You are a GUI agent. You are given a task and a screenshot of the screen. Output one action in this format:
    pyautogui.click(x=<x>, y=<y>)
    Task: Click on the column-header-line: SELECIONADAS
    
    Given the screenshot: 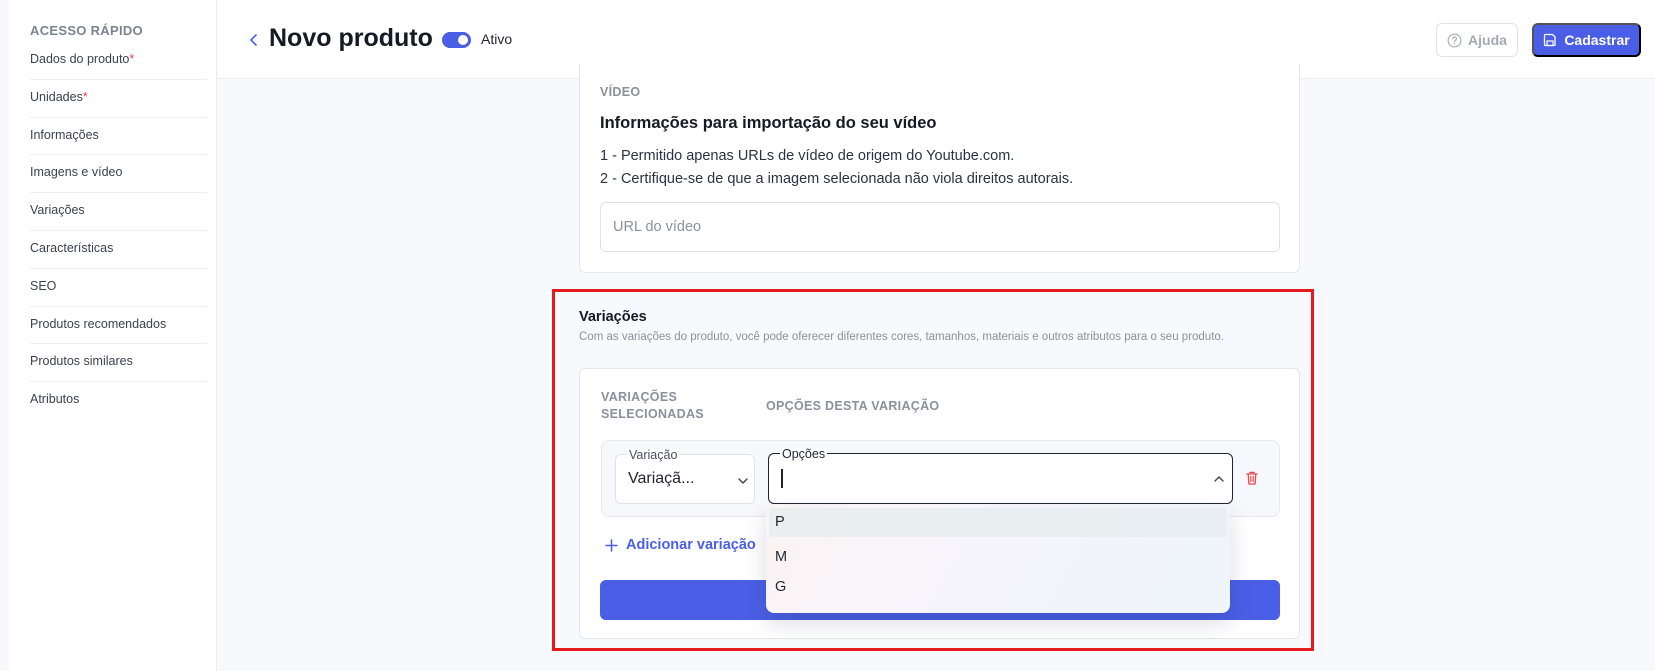 What is the action you would take?
    pyautogui.click(x=652, y=414)
    